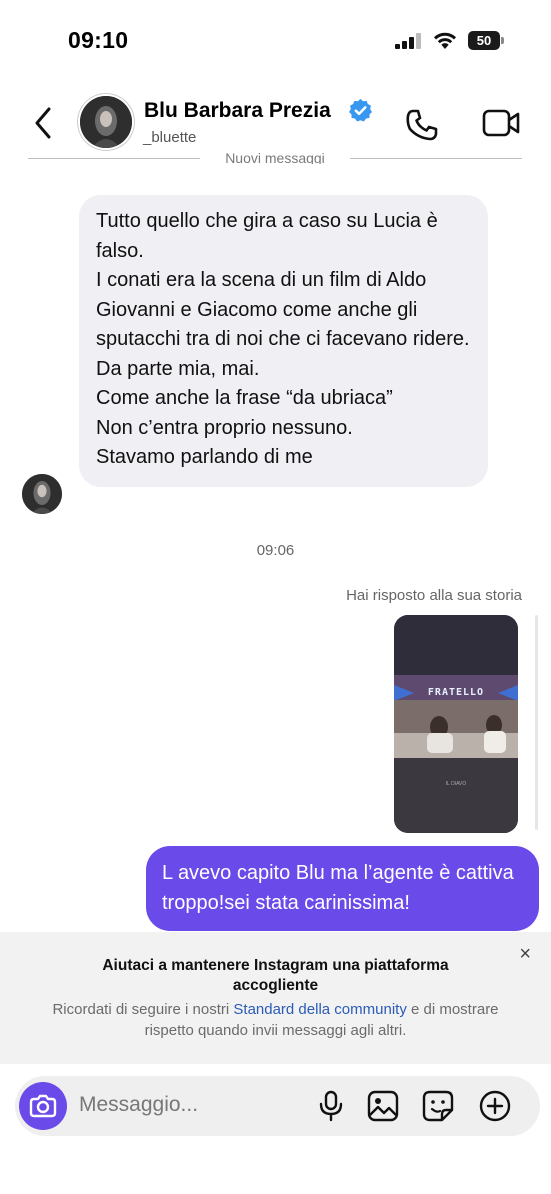 Image resolution: width=551 pixels, height=1194 pixels. I want to click on gallery-icon, so click(383, 1106).